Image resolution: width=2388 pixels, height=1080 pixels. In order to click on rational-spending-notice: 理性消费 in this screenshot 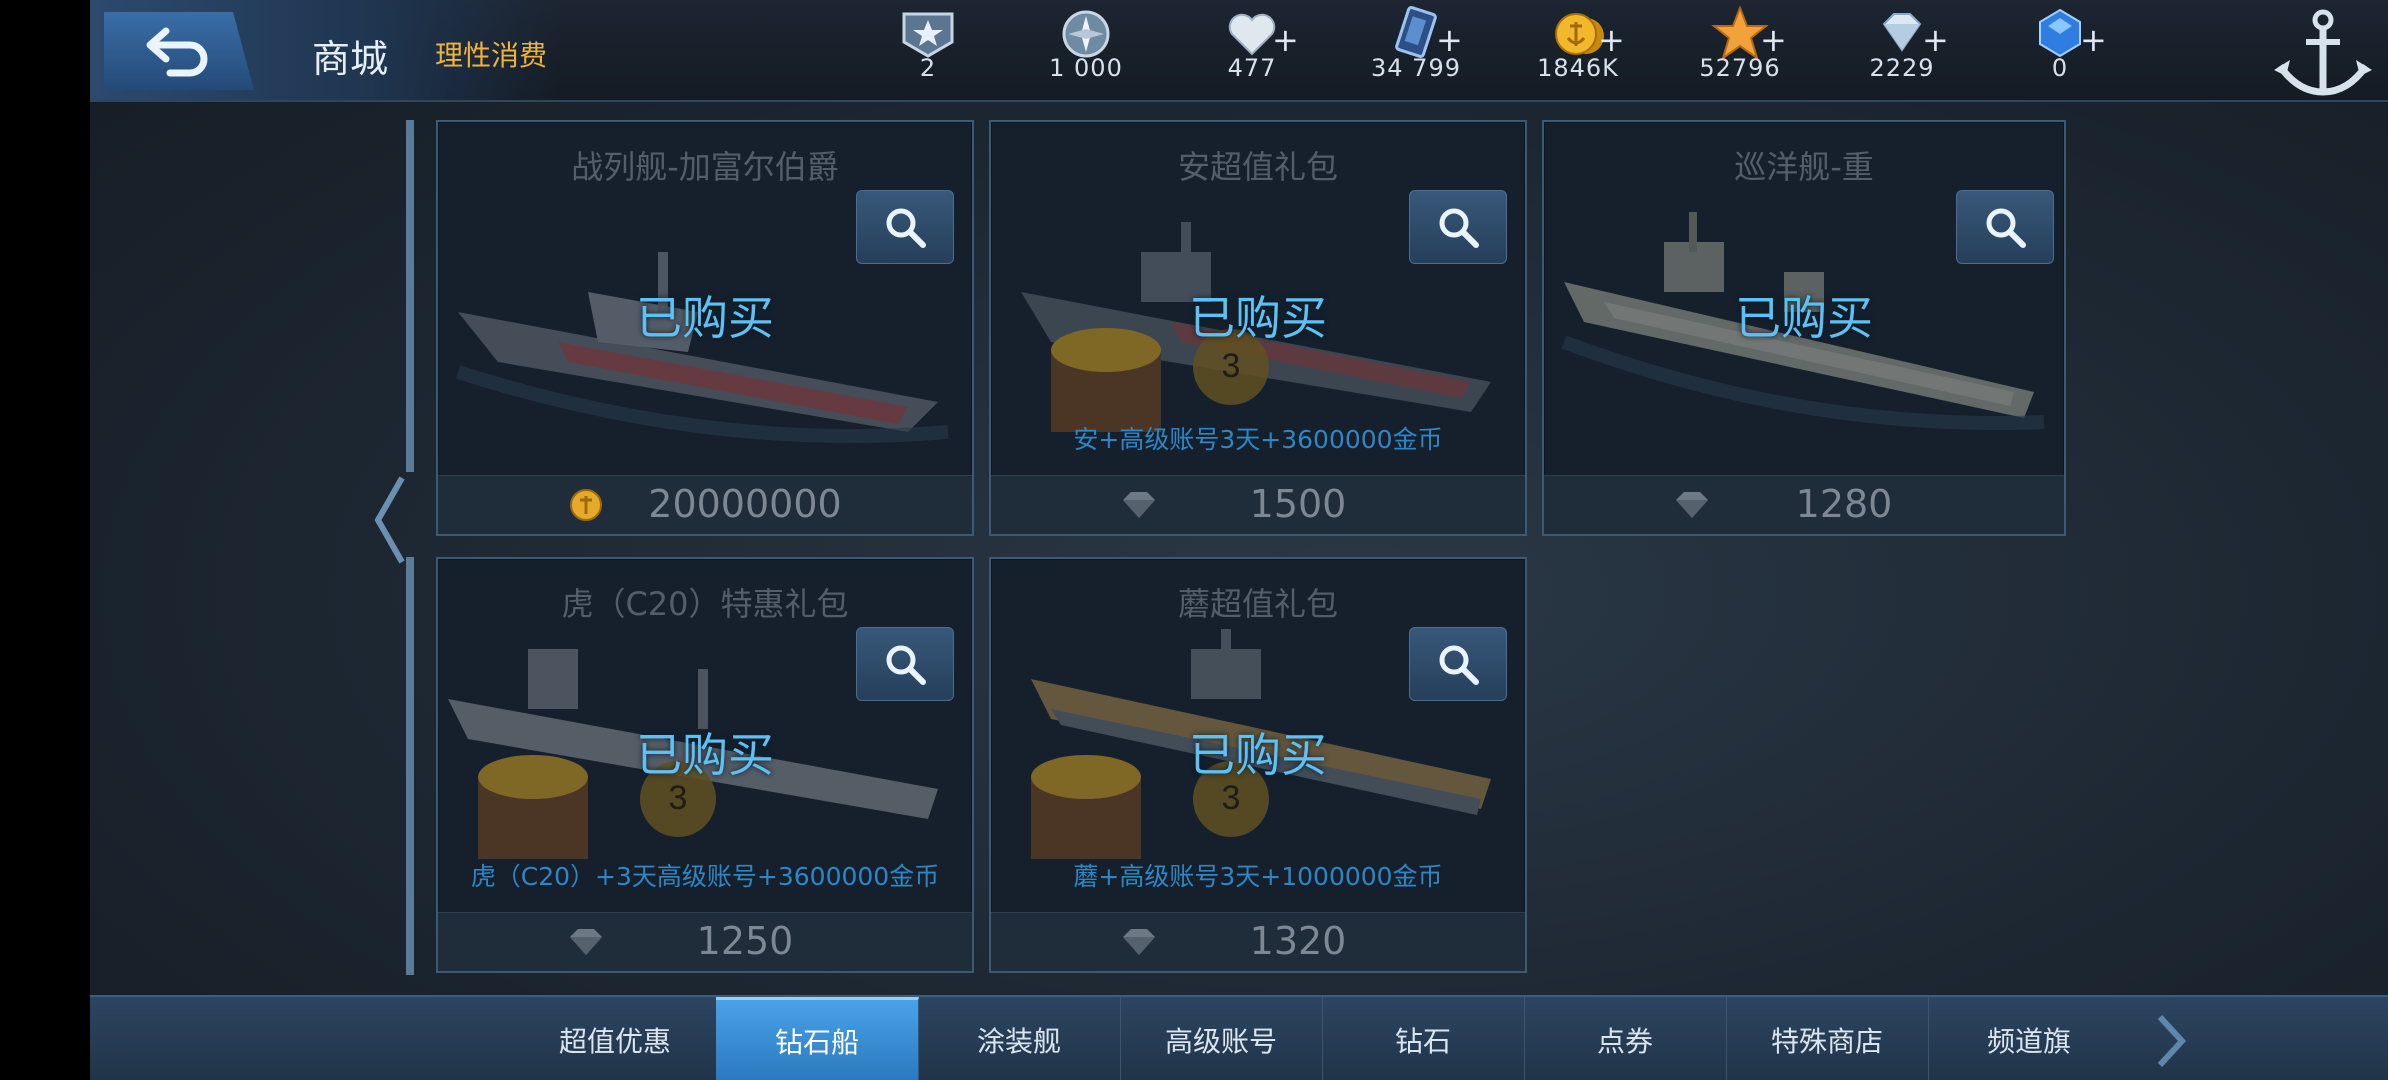, I will do `click(491, 54)`.